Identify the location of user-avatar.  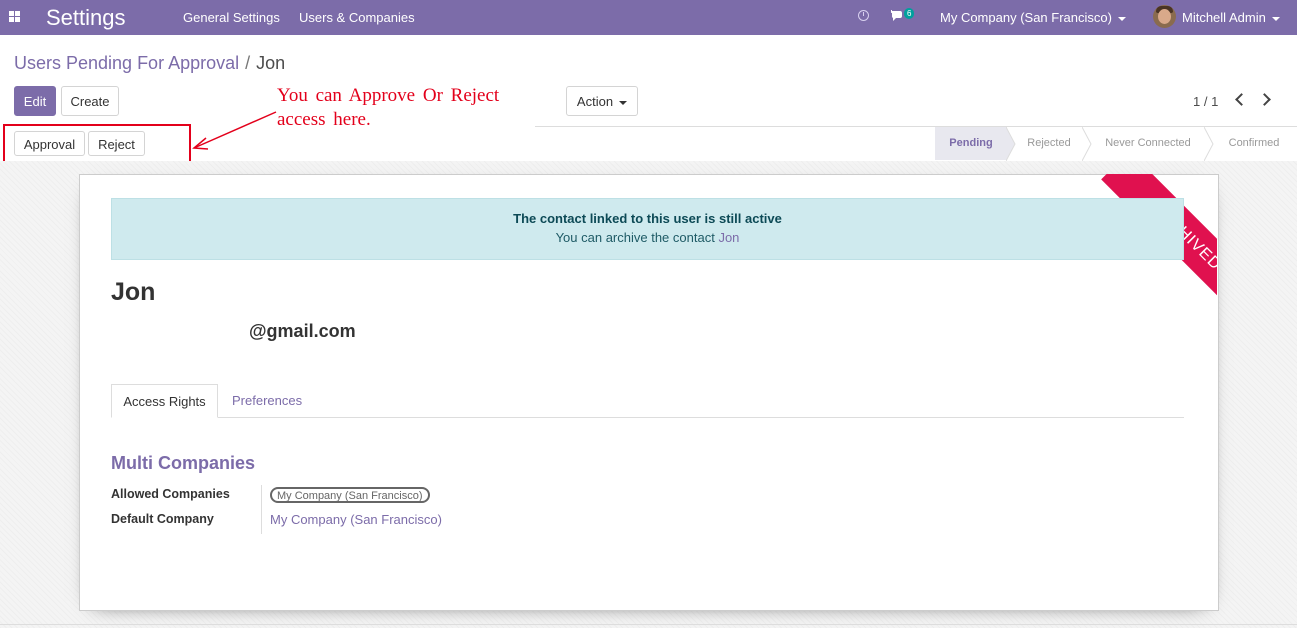
(1164, 16).